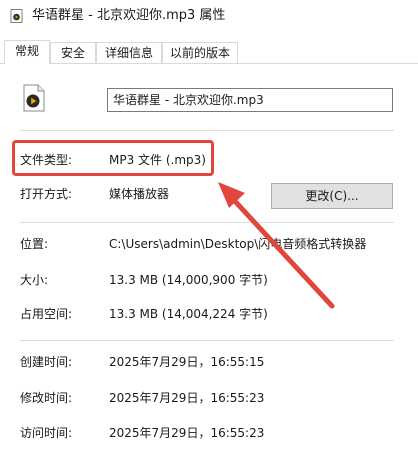 This screenshot has height=458, width=418. What do you see at coordinates (46, 194) in the screenshot?
I see `open-with-label: 打开方式:` at bounding box center [46, 194].